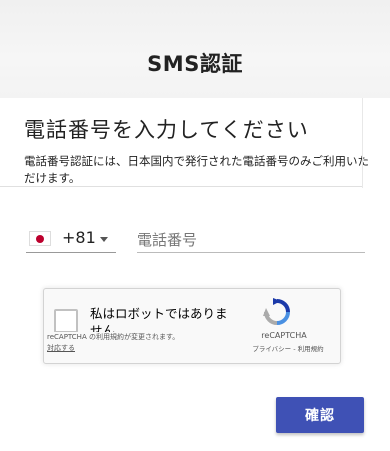 This screenshot has width=390, height=451. I want to click on recaptcha-terms-link: プライバシー - 利用規約, so click(288, 348).